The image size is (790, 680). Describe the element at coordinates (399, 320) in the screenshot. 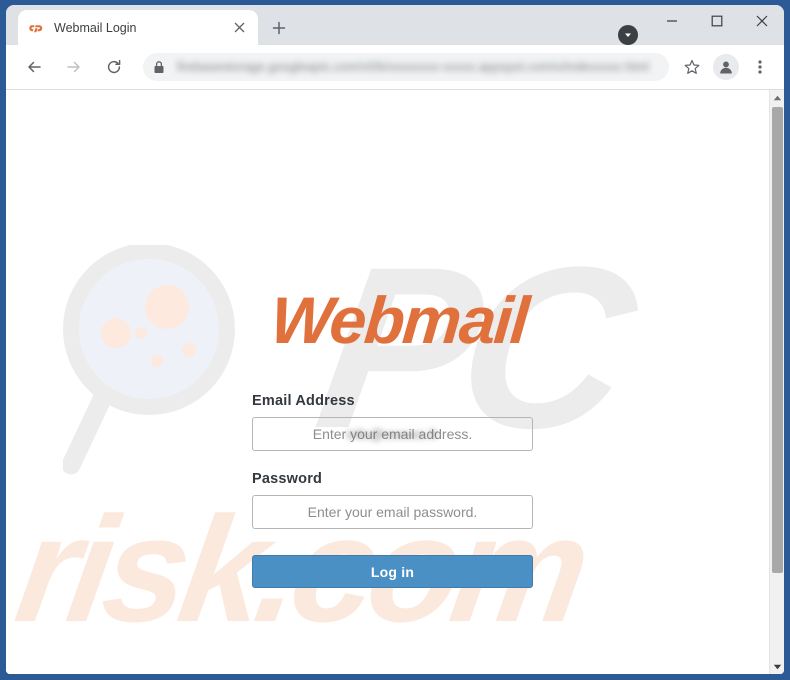

I see `webmail-logo: Webmail` at that location.